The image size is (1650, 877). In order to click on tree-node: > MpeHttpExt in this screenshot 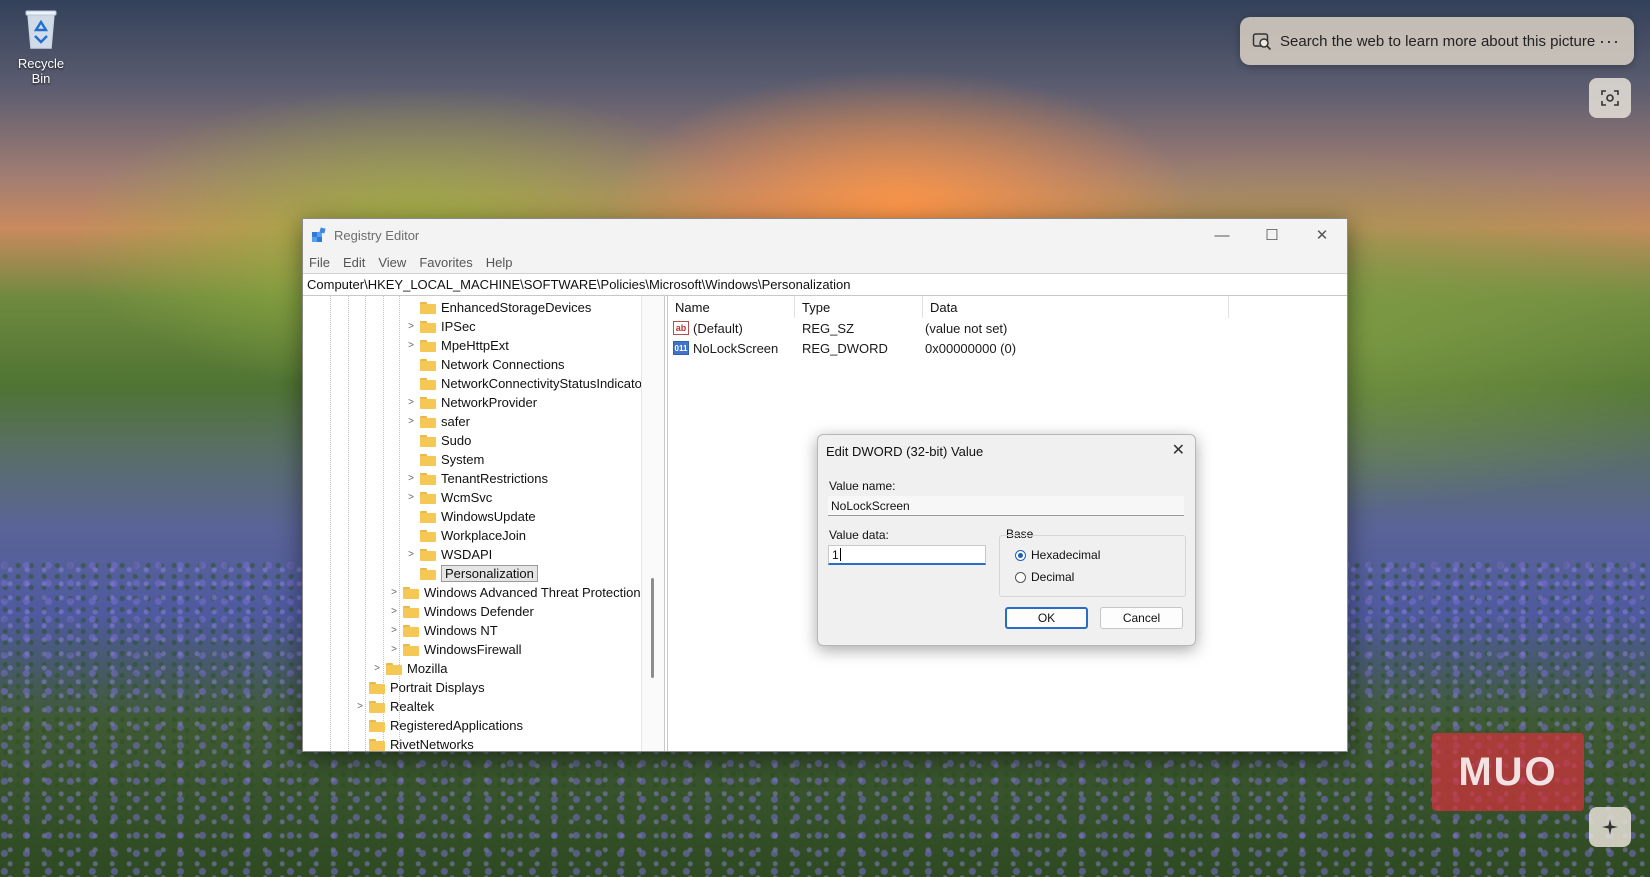, I will do `click(457, 345)`.